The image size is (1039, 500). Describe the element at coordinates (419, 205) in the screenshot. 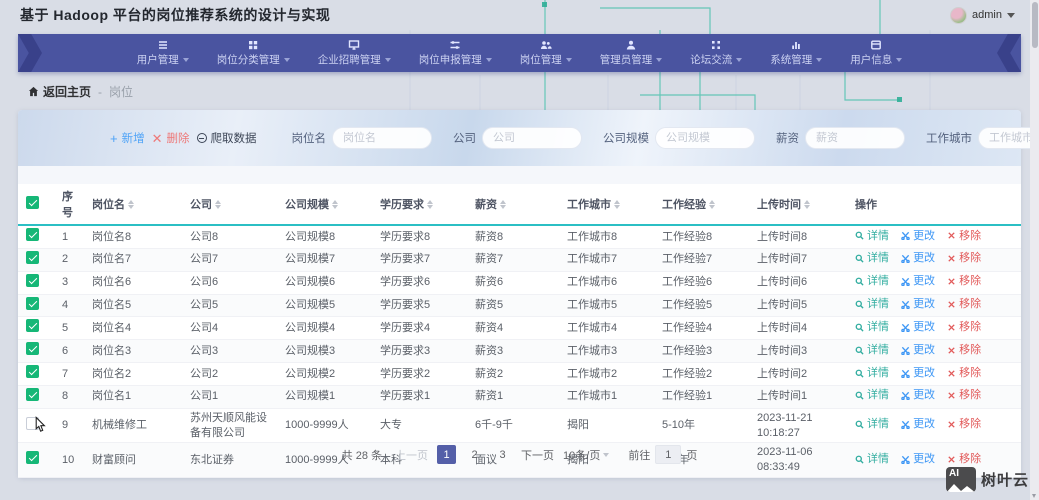

I see `col-edu: 学历要求` at that location.